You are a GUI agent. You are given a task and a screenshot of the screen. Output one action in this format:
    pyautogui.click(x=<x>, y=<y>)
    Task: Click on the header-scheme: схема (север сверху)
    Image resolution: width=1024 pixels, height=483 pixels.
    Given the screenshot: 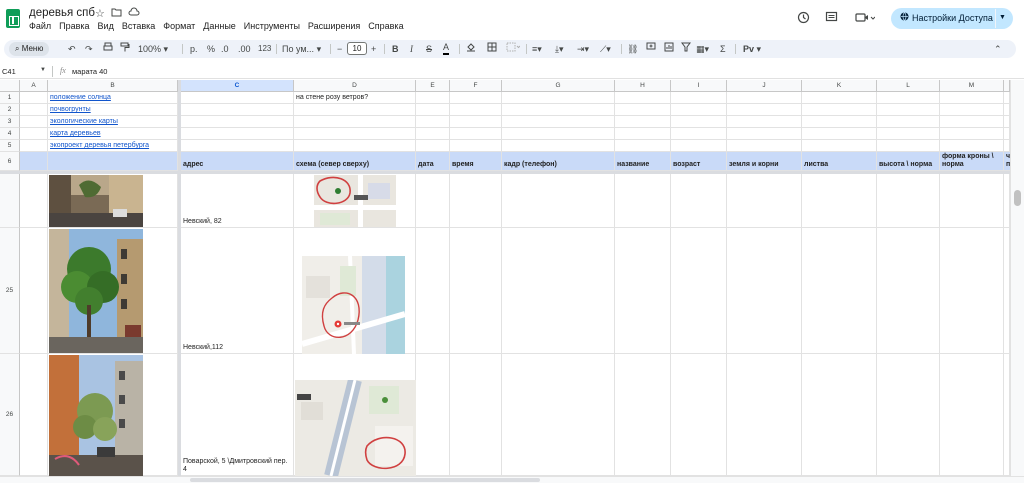 What is the action you would take?
    pyautogui.click(x=355, y=161)
    